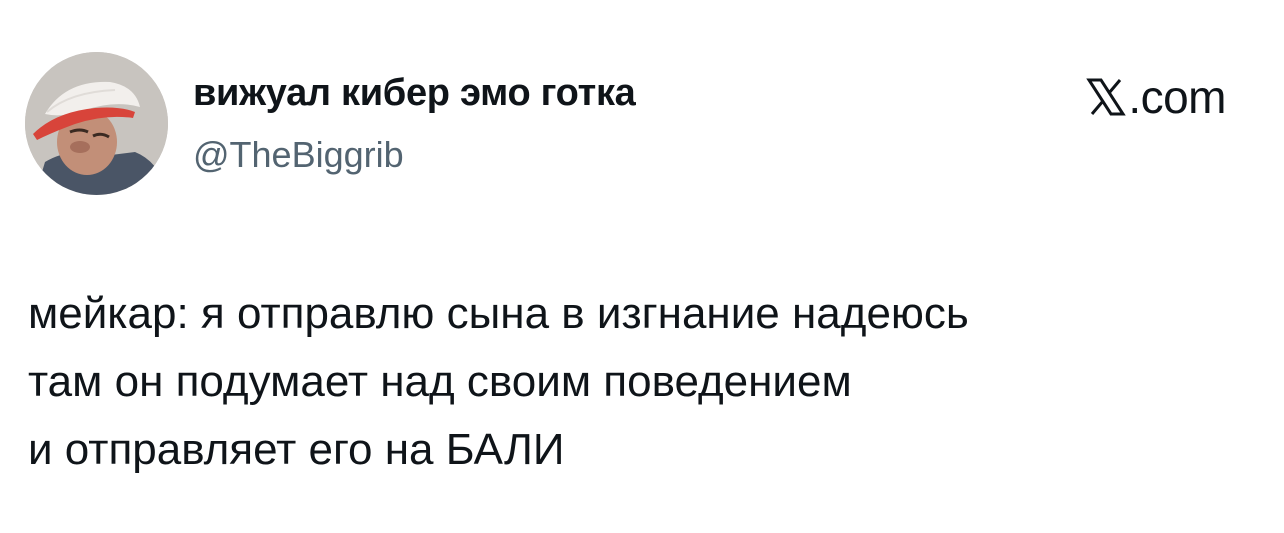 The image size is (1284, 533). I want to click on tweet-line: там он подумает над своим поведением, so click(440, 381).